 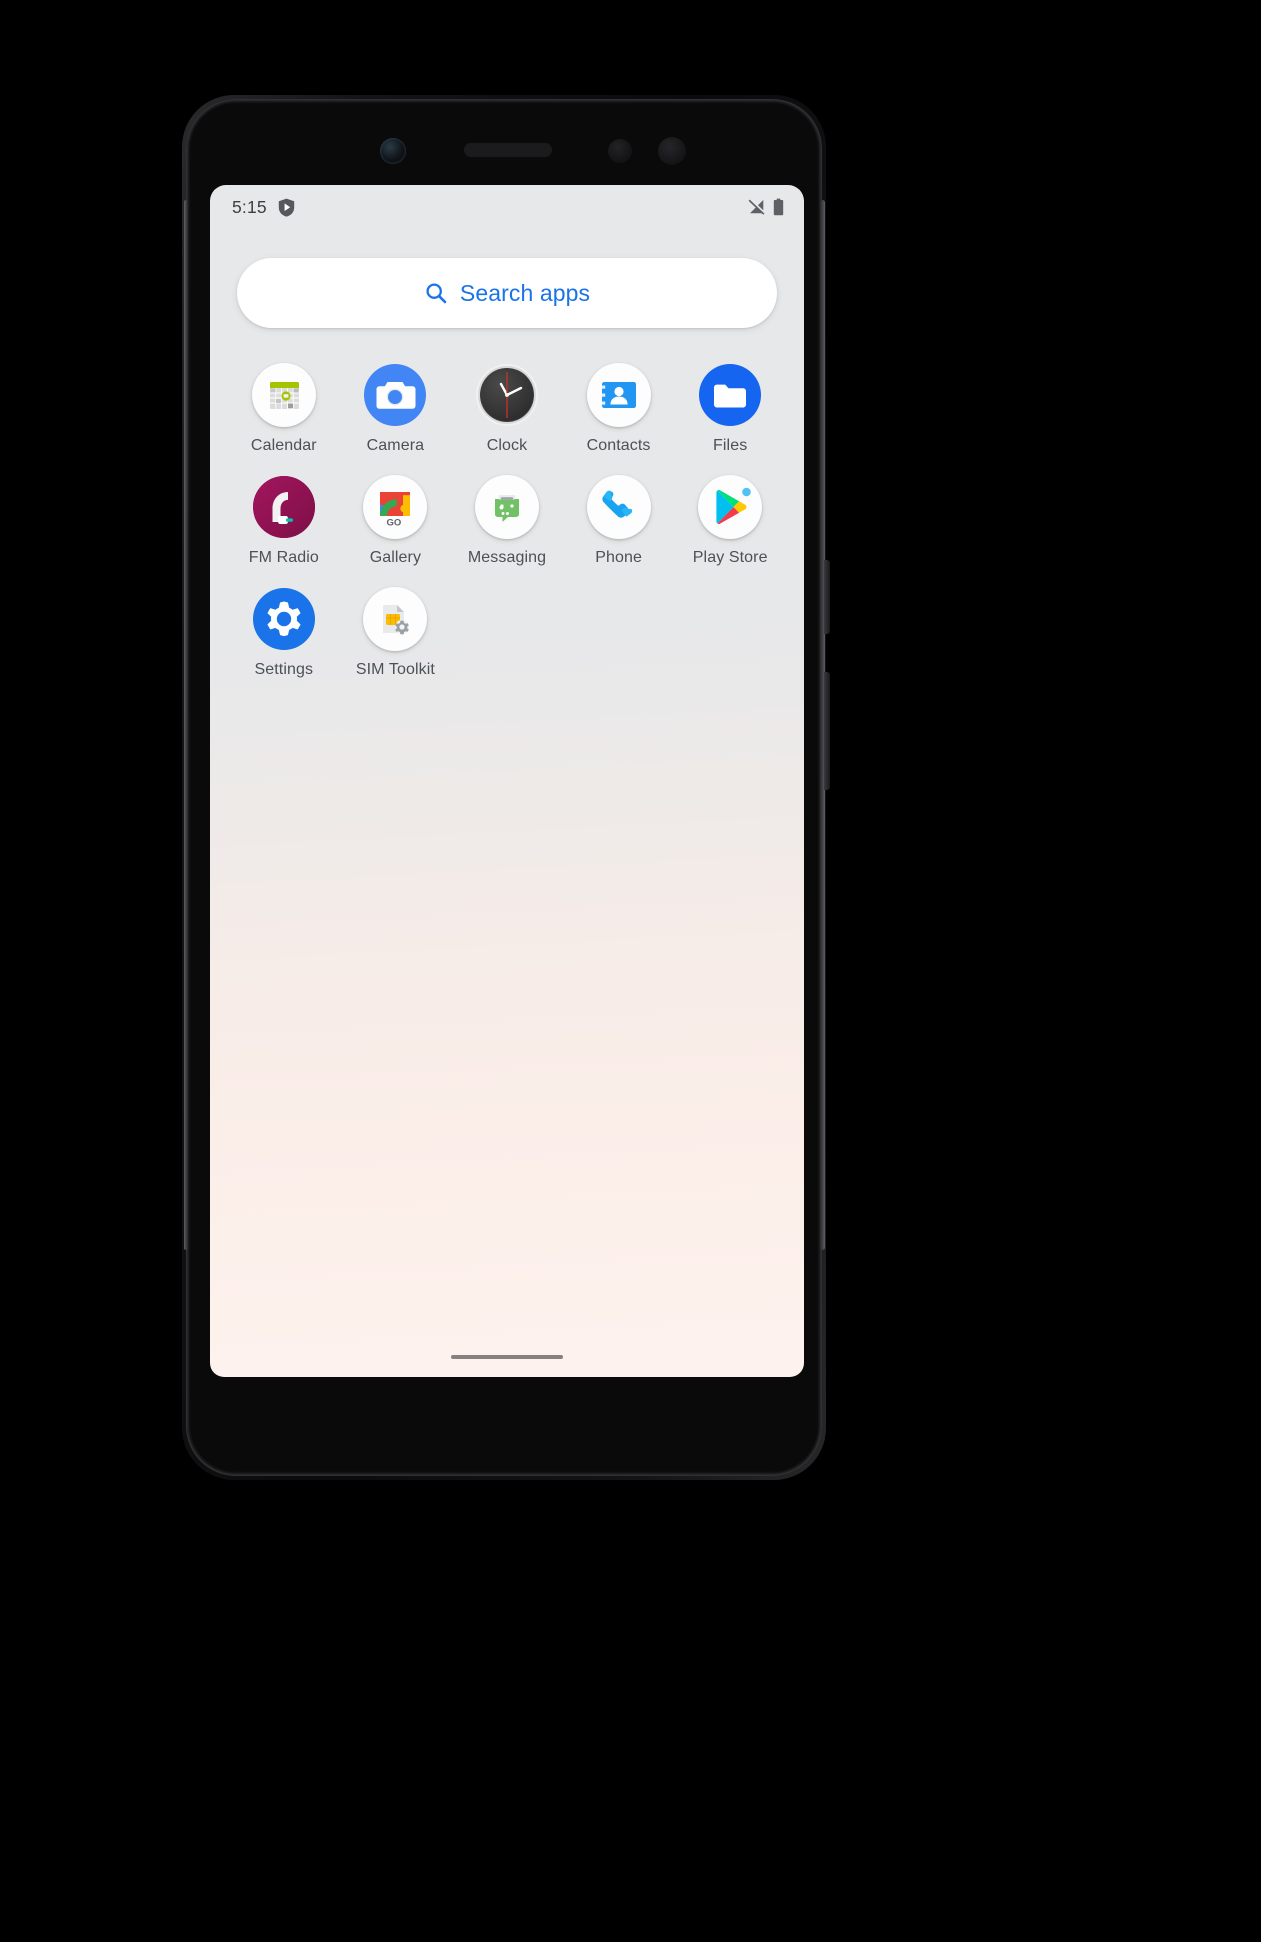 I want to click on bezel-highlight-left, so click(x=186, y=725).